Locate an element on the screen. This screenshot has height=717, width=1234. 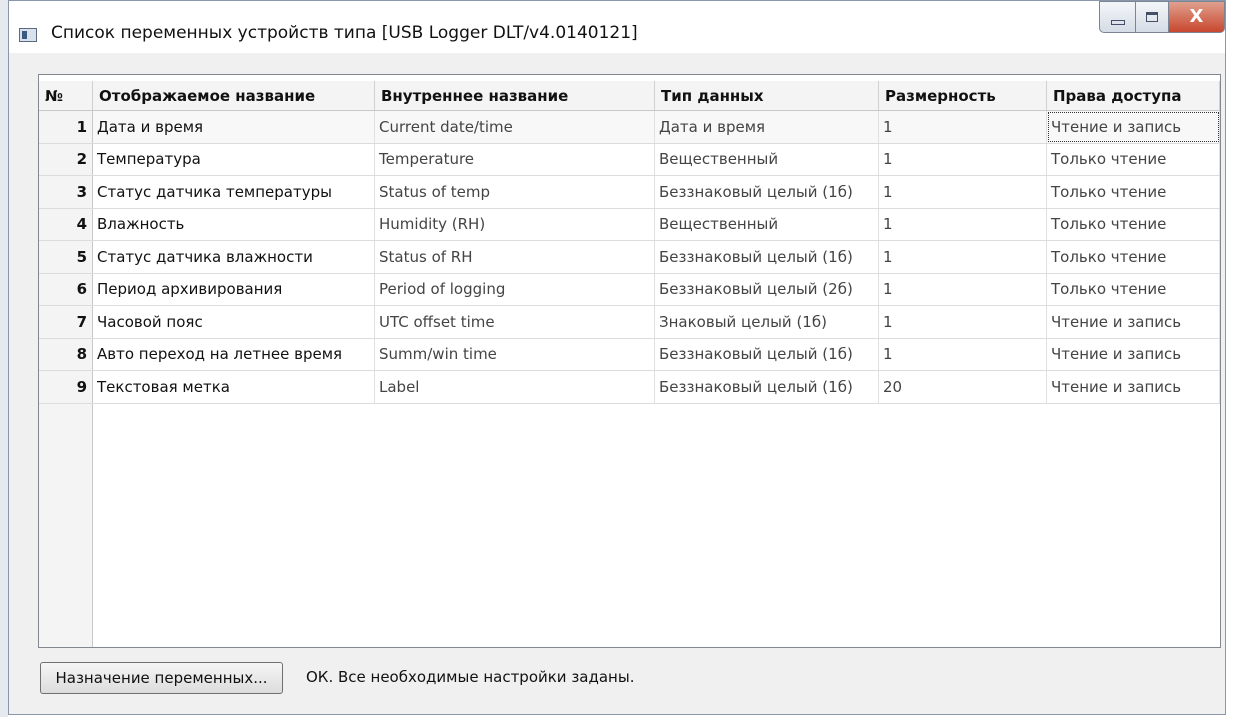
row-number: 7 is located at coordinates (66, 322).